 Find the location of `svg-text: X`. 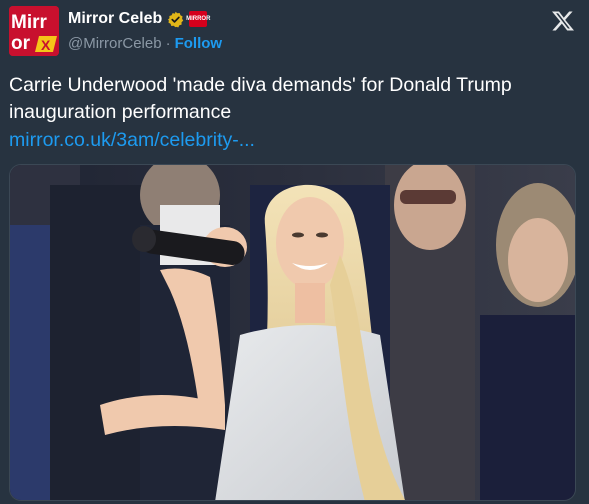

svg-text: X is located at coordinates (46, 45).